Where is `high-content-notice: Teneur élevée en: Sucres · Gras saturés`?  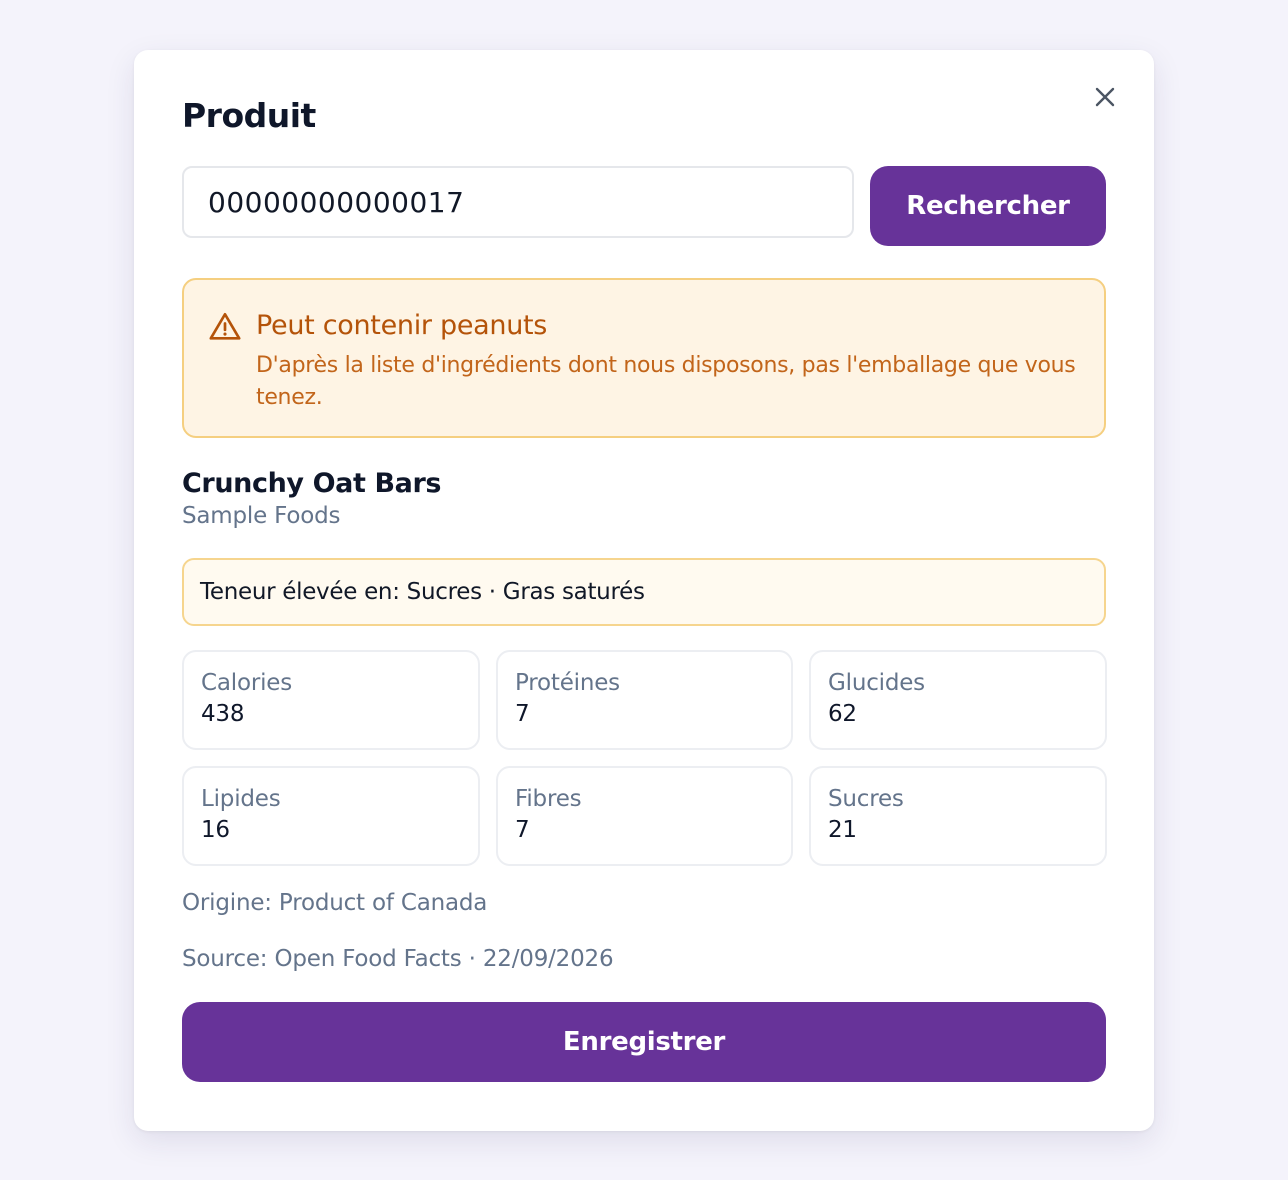 high-content-notice: Teneur élevée en: Sucres · Gras saturés is located at coordinates (644, 592).